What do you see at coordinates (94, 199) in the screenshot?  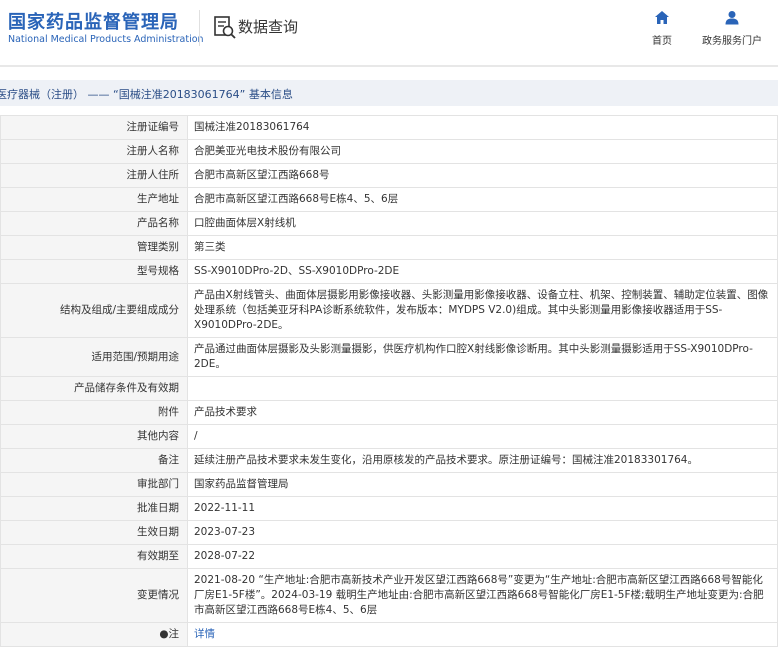 I see `field-label: 生产地址` at bounding box center [94, 199].